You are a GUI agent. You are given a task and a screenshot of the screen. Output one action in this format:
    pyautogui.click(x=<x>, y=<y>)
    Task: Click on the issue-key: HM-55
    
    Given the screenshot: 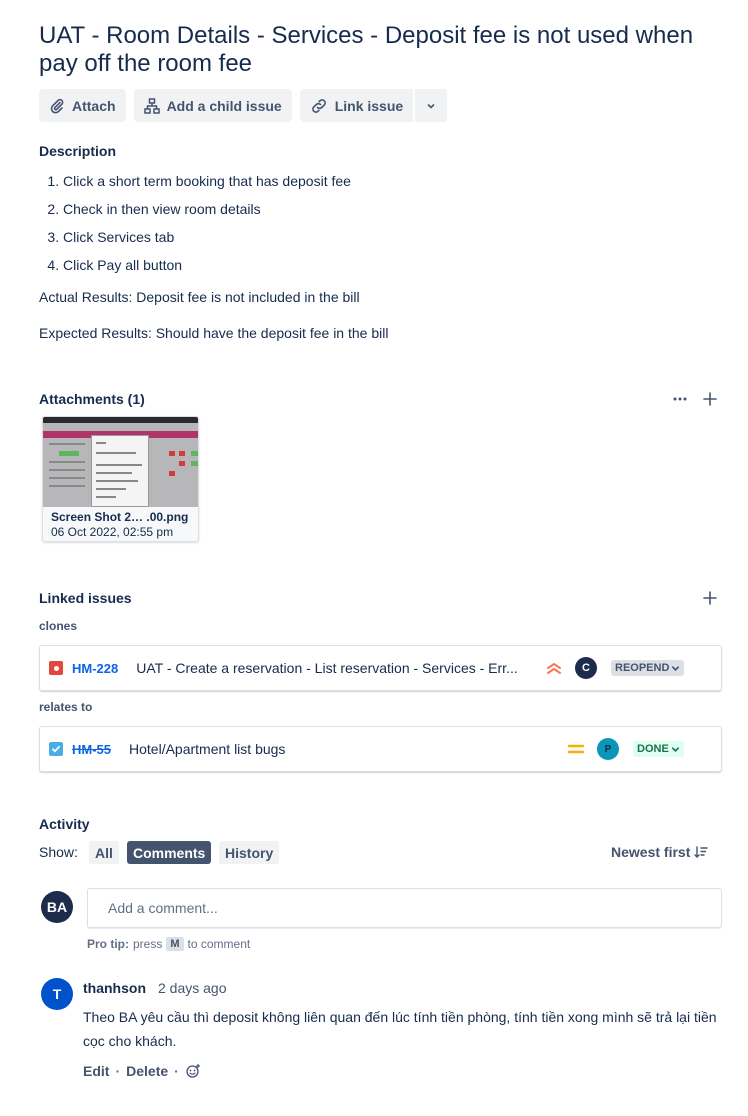 What is the action you would take?
    pyautogui.click(x=91, y=749)
    